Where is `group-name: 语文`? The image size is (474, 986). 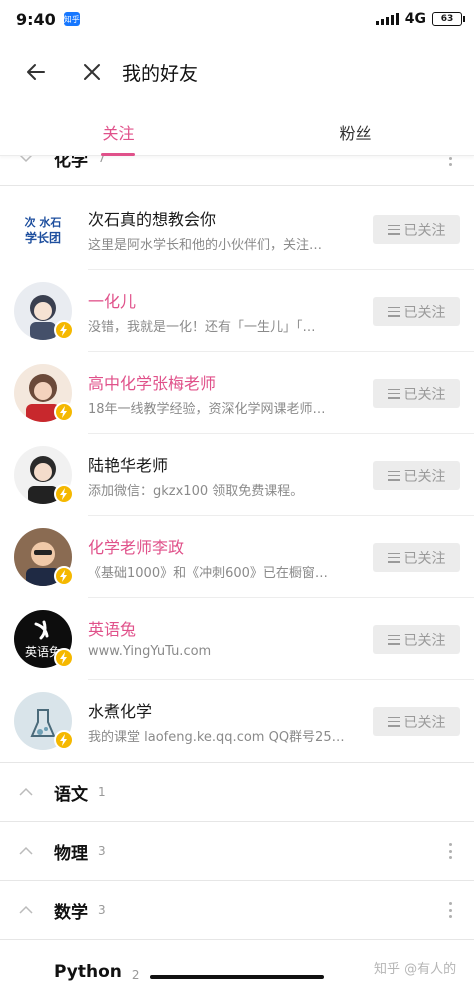
group-name: 语文 is located at coordinates (71, 794).